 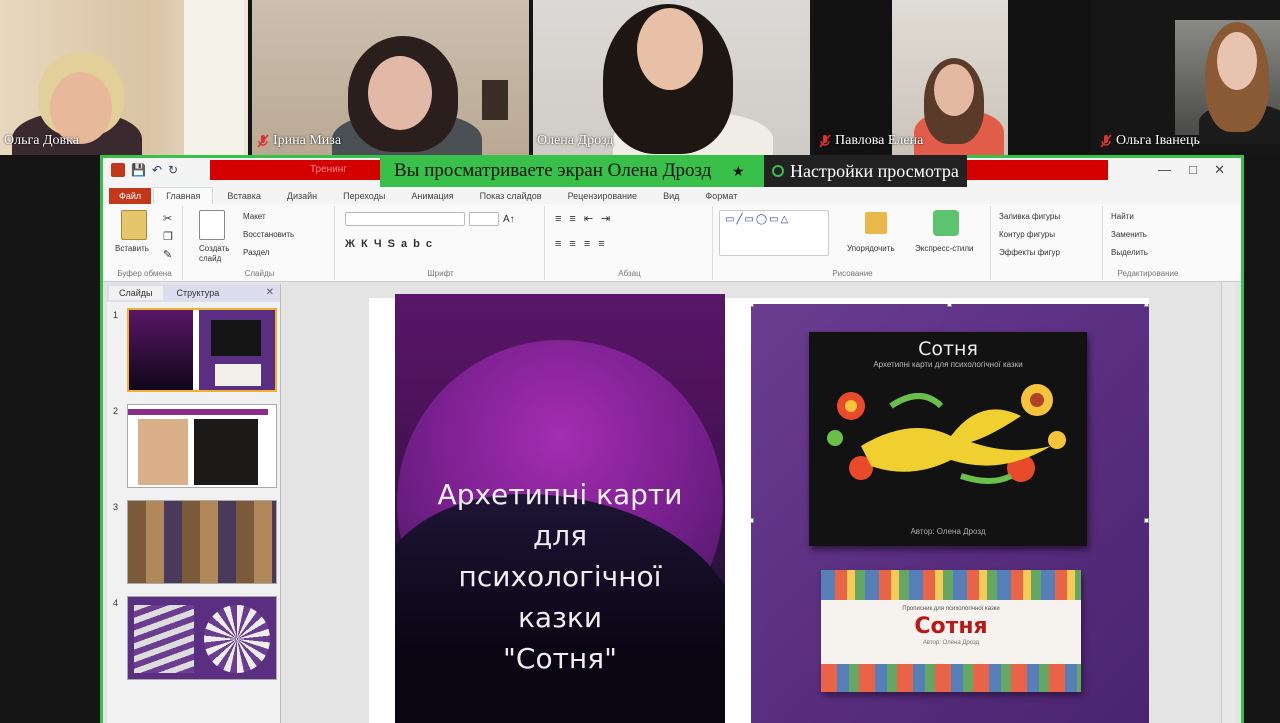 I want to click on undo-icon: ↶, so click(x=157, y=170).